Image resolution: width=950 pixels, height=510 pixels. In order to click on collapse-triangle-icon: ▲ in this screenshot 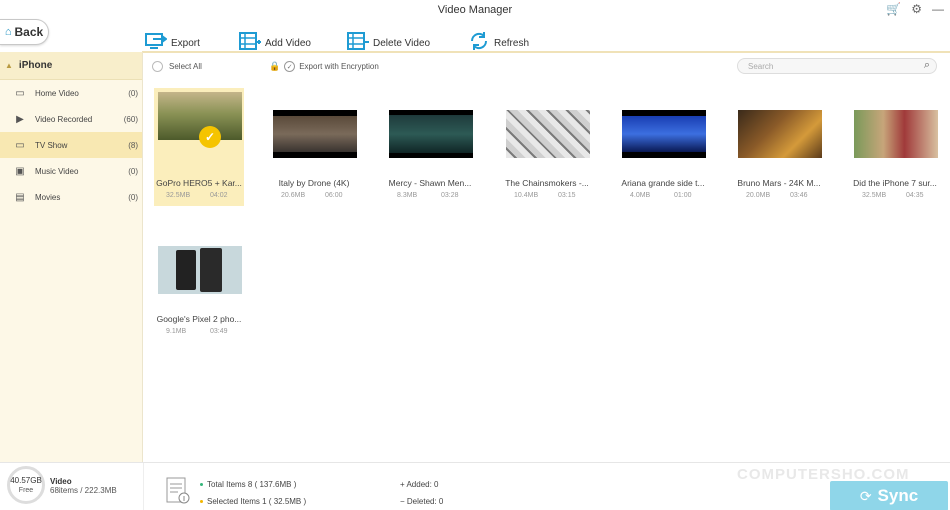, I will do `click(9, 65)`.